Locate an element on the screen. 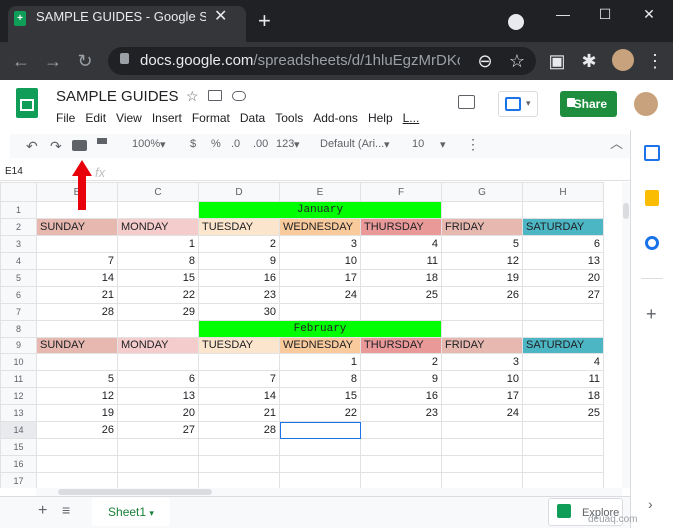  day-header-cell: FRIDAY is located at coordinates (482, 345).